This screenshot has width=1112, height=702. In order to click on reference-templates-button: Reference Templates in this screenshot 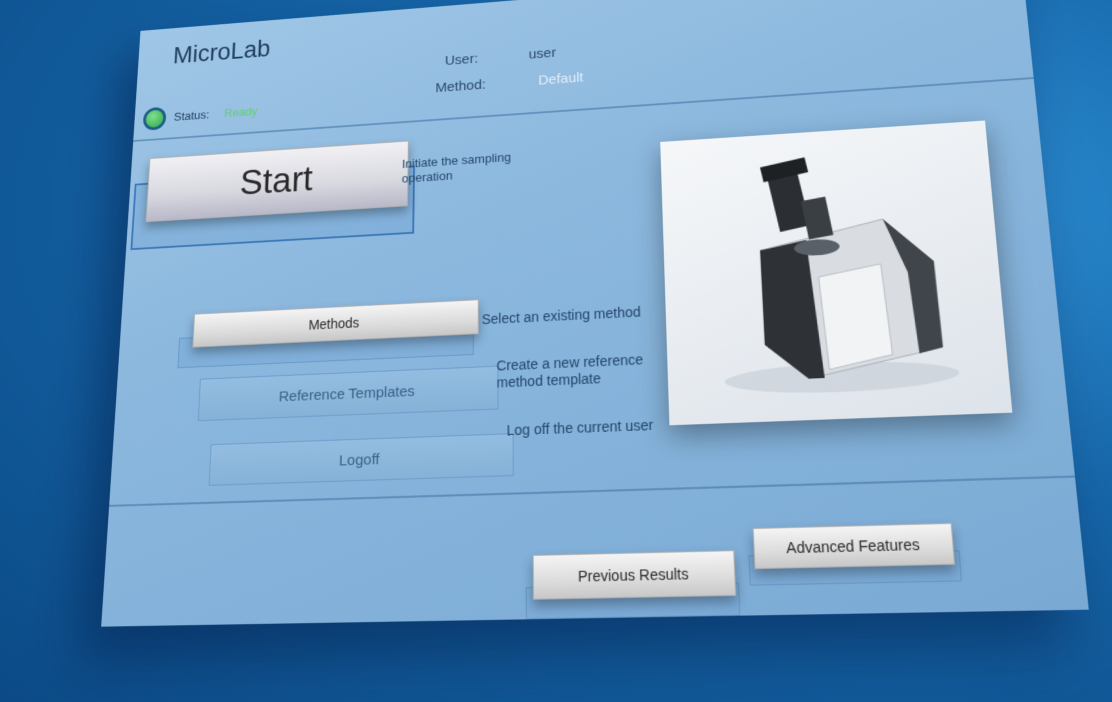, I will do `click(348, 394)`.